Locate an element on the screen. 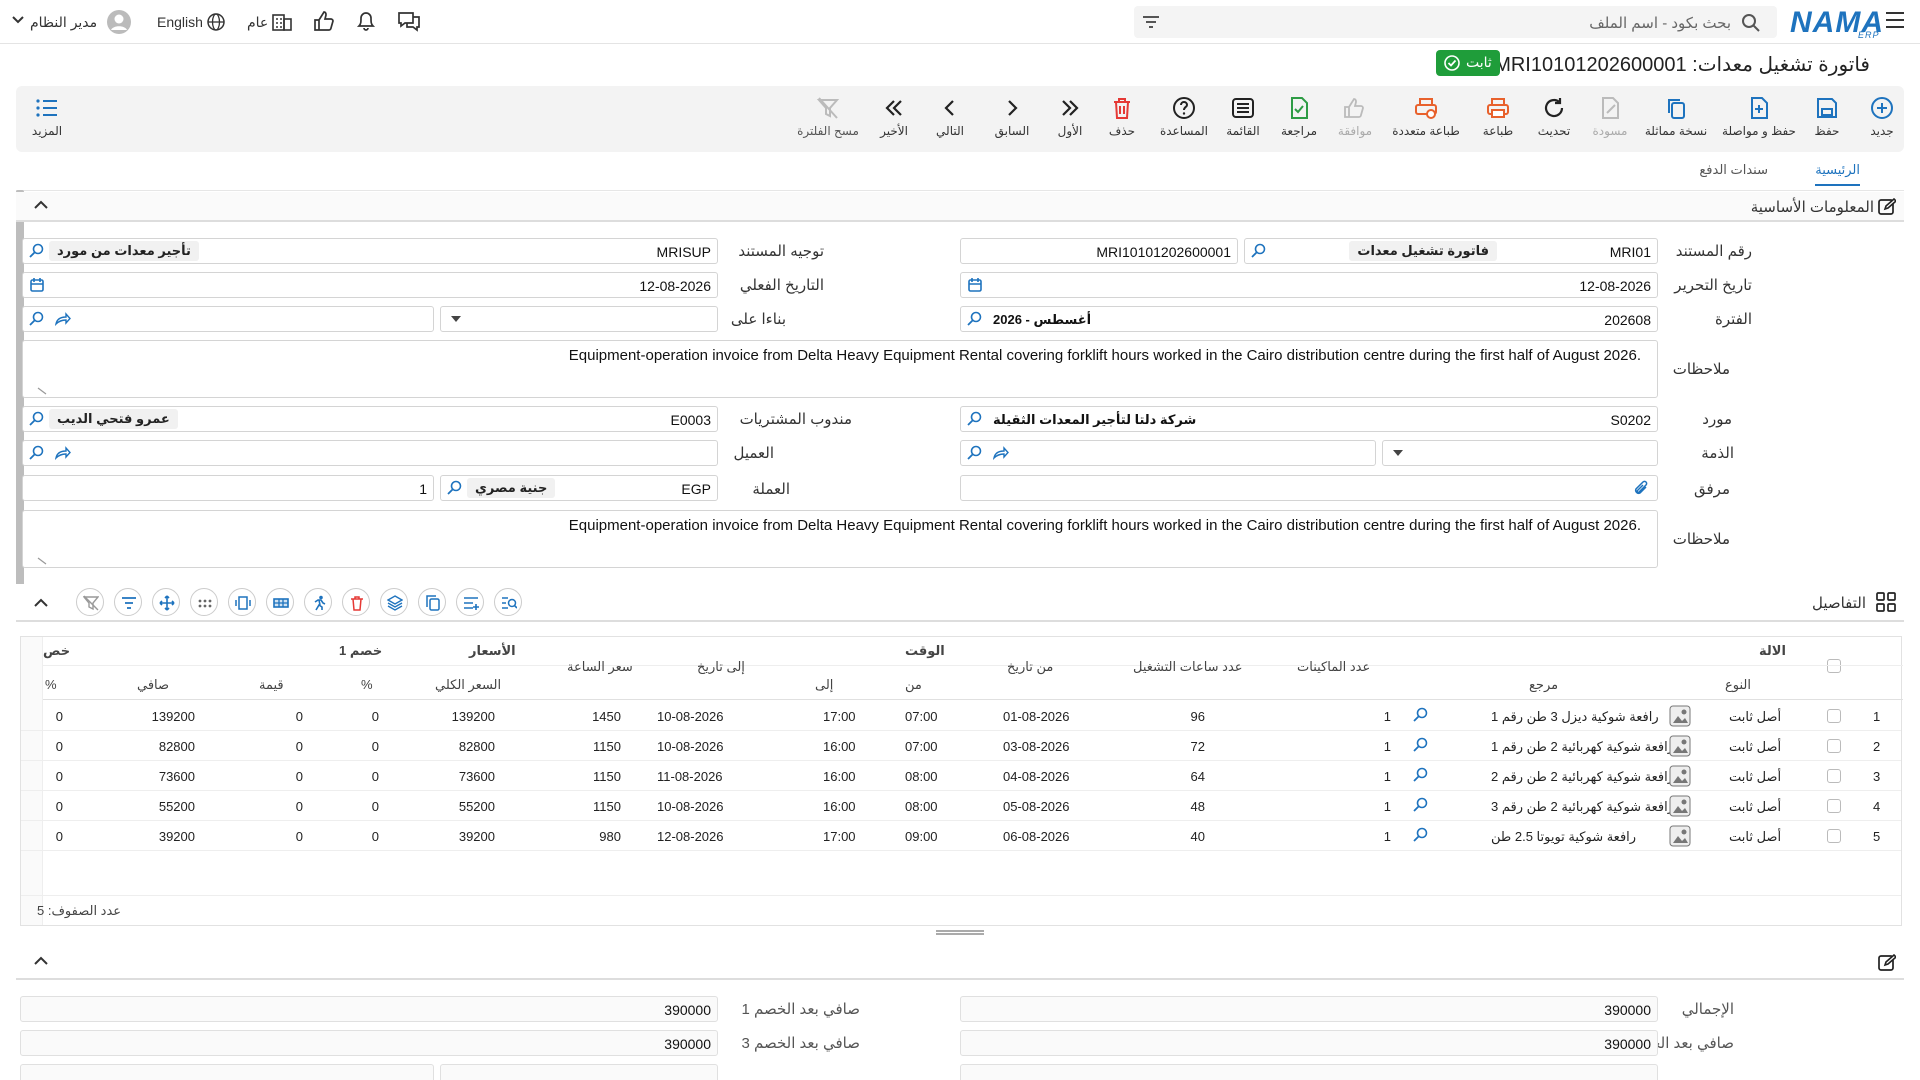 The image size is (1920, 1080). help-button: المساعدة is located at coordinates (1184, 117).